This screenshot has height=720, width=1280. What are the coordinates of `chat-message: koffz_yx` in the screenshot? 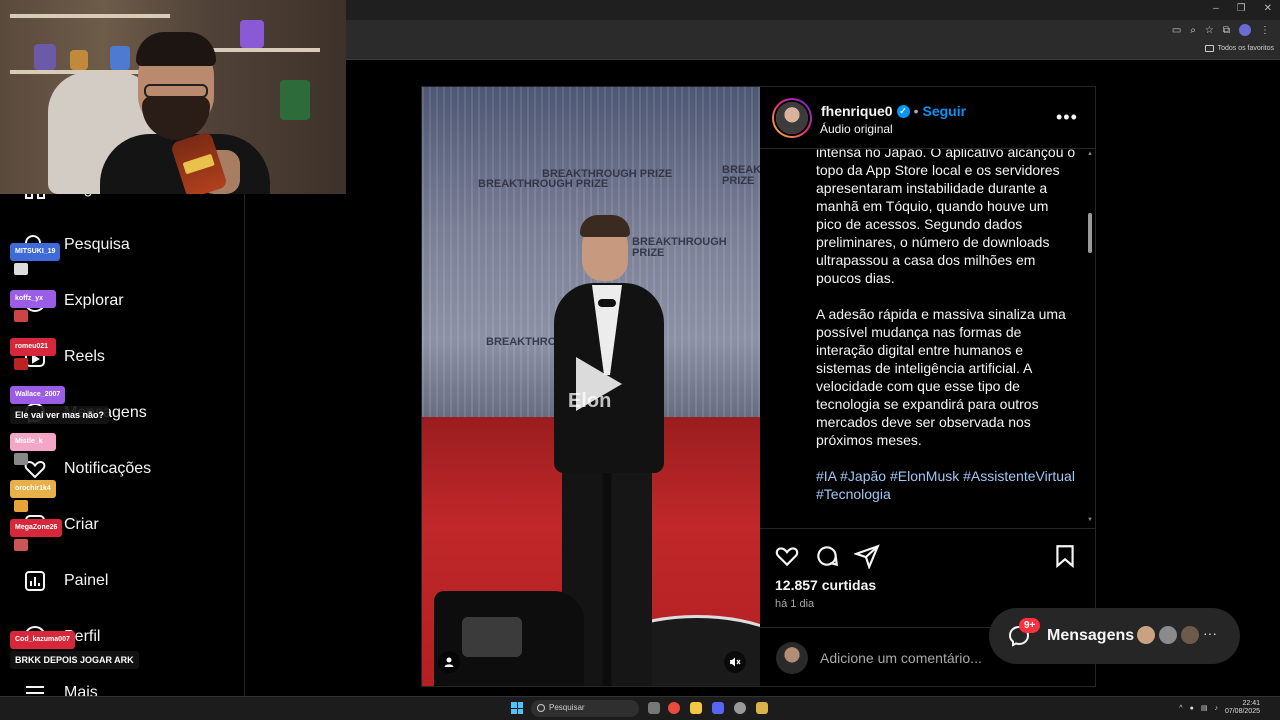 It's located at (33, 304).